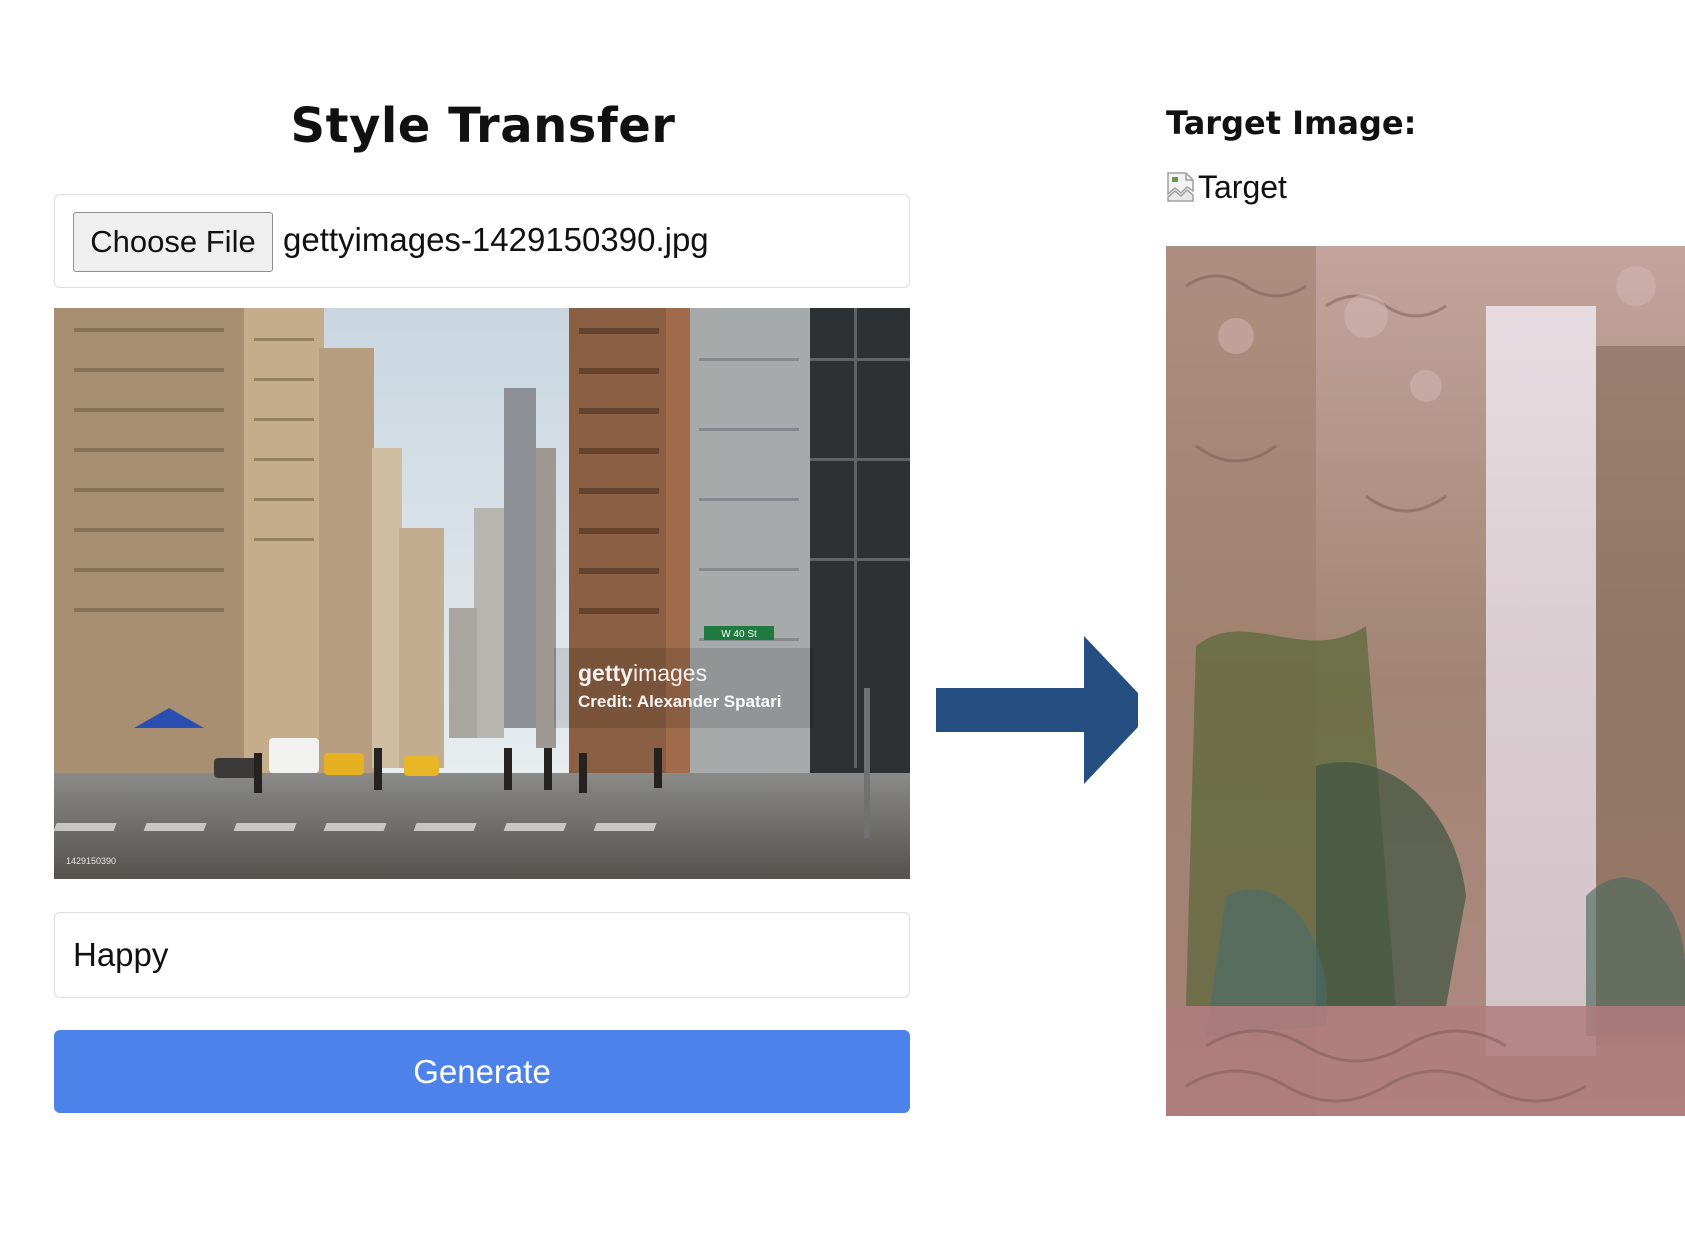 The image size is (1685, 1256). What do you see at coordinates (482, 1071) in the screenshot?
I see `generate-button: Generate` at bounding box center [482, 1071].